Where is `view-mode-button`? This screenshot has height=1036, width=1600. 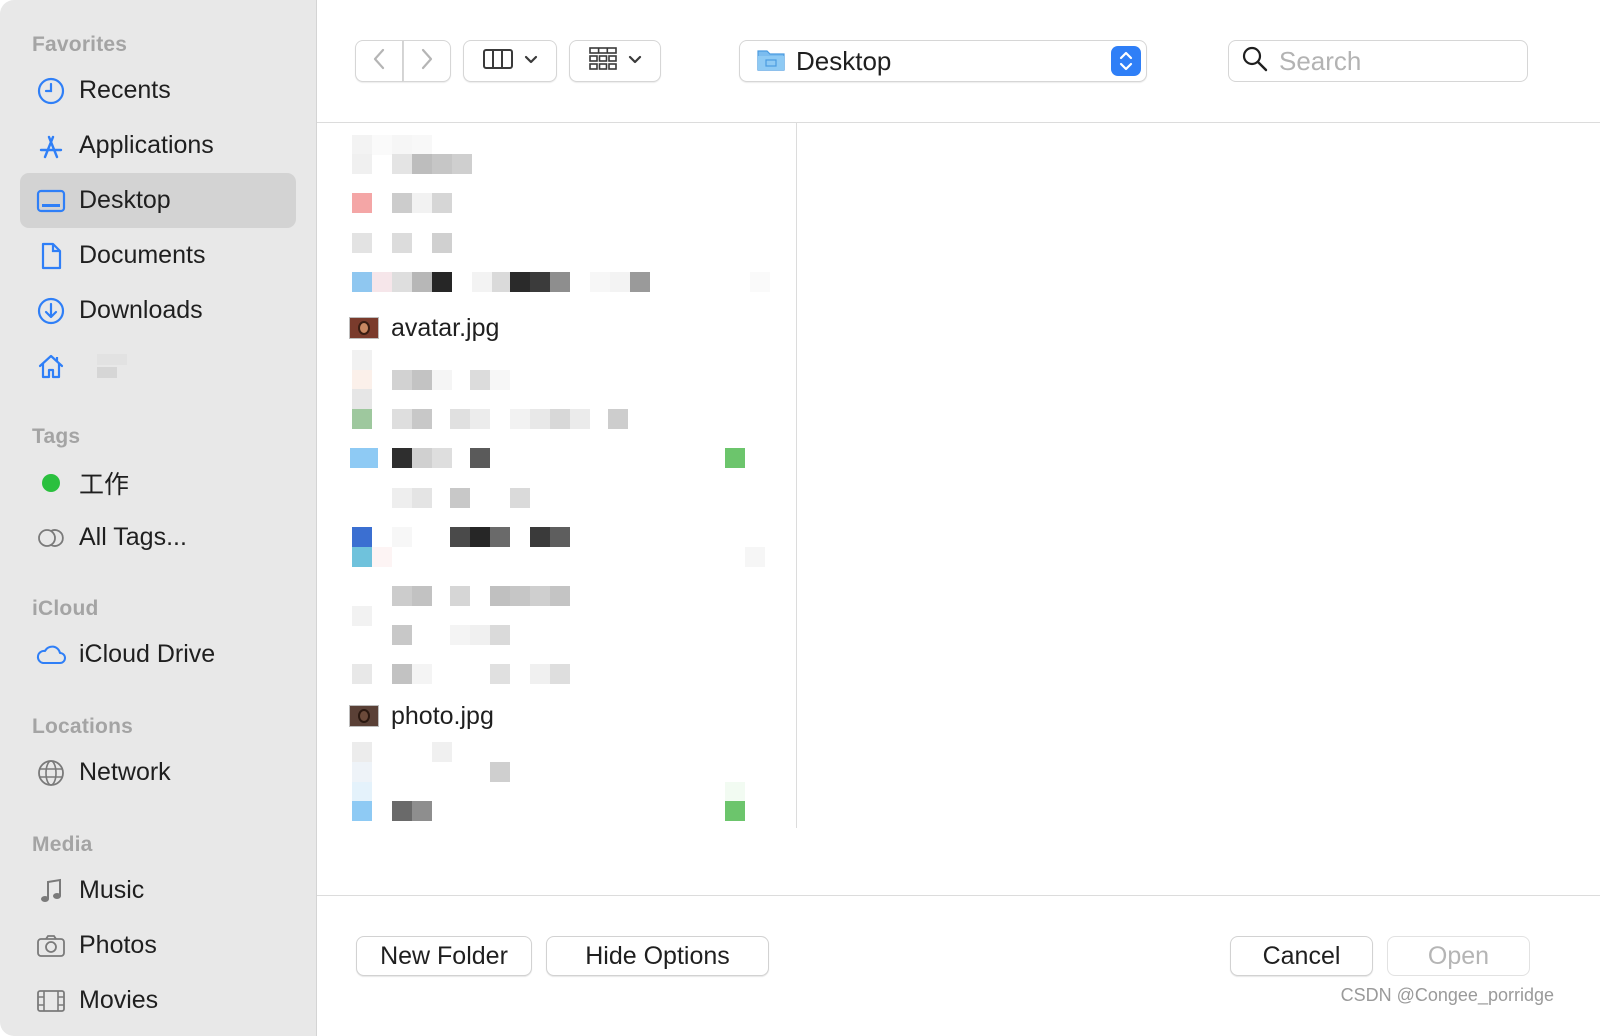
view-mode-button is located at coordinates (510, 61).